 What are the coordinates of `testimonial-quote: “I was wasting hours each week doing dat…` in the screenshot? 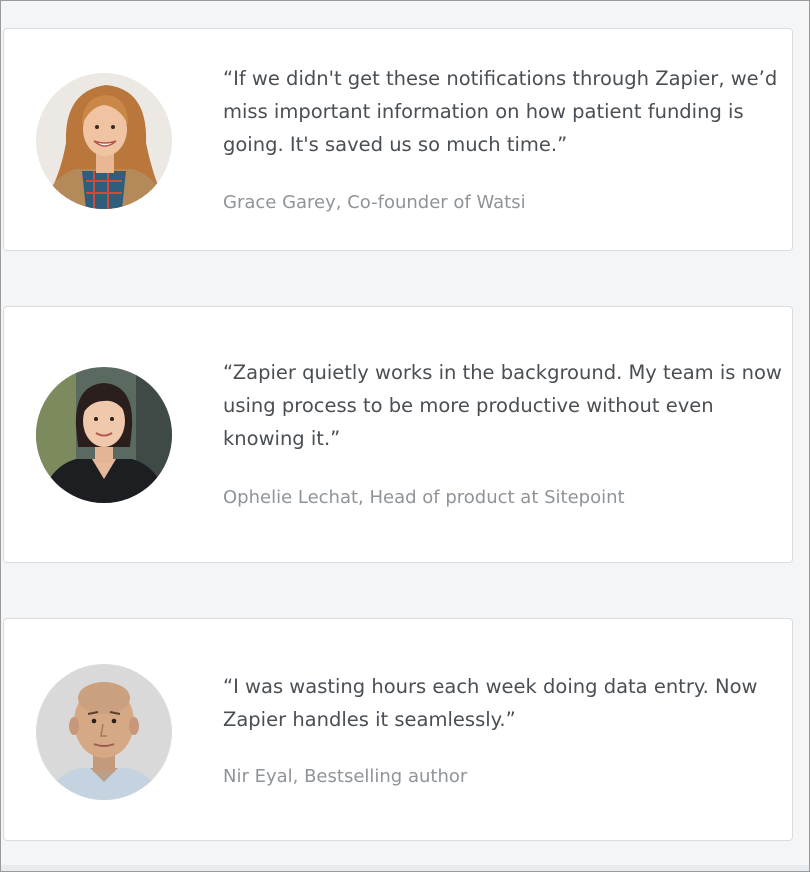 It's located at (490, 703).